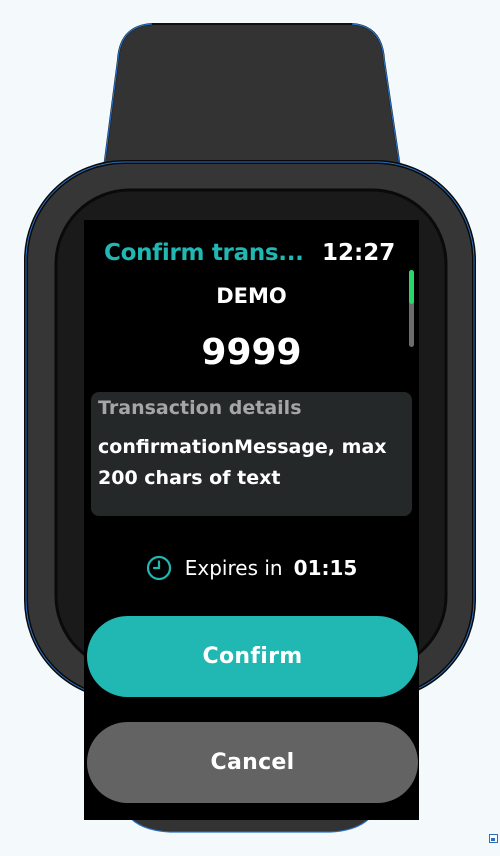 The image size is (500, 856). Describe the element at coordinates (233, 568) in the screenshot. I see `expiry-label: Expires in` at that location.